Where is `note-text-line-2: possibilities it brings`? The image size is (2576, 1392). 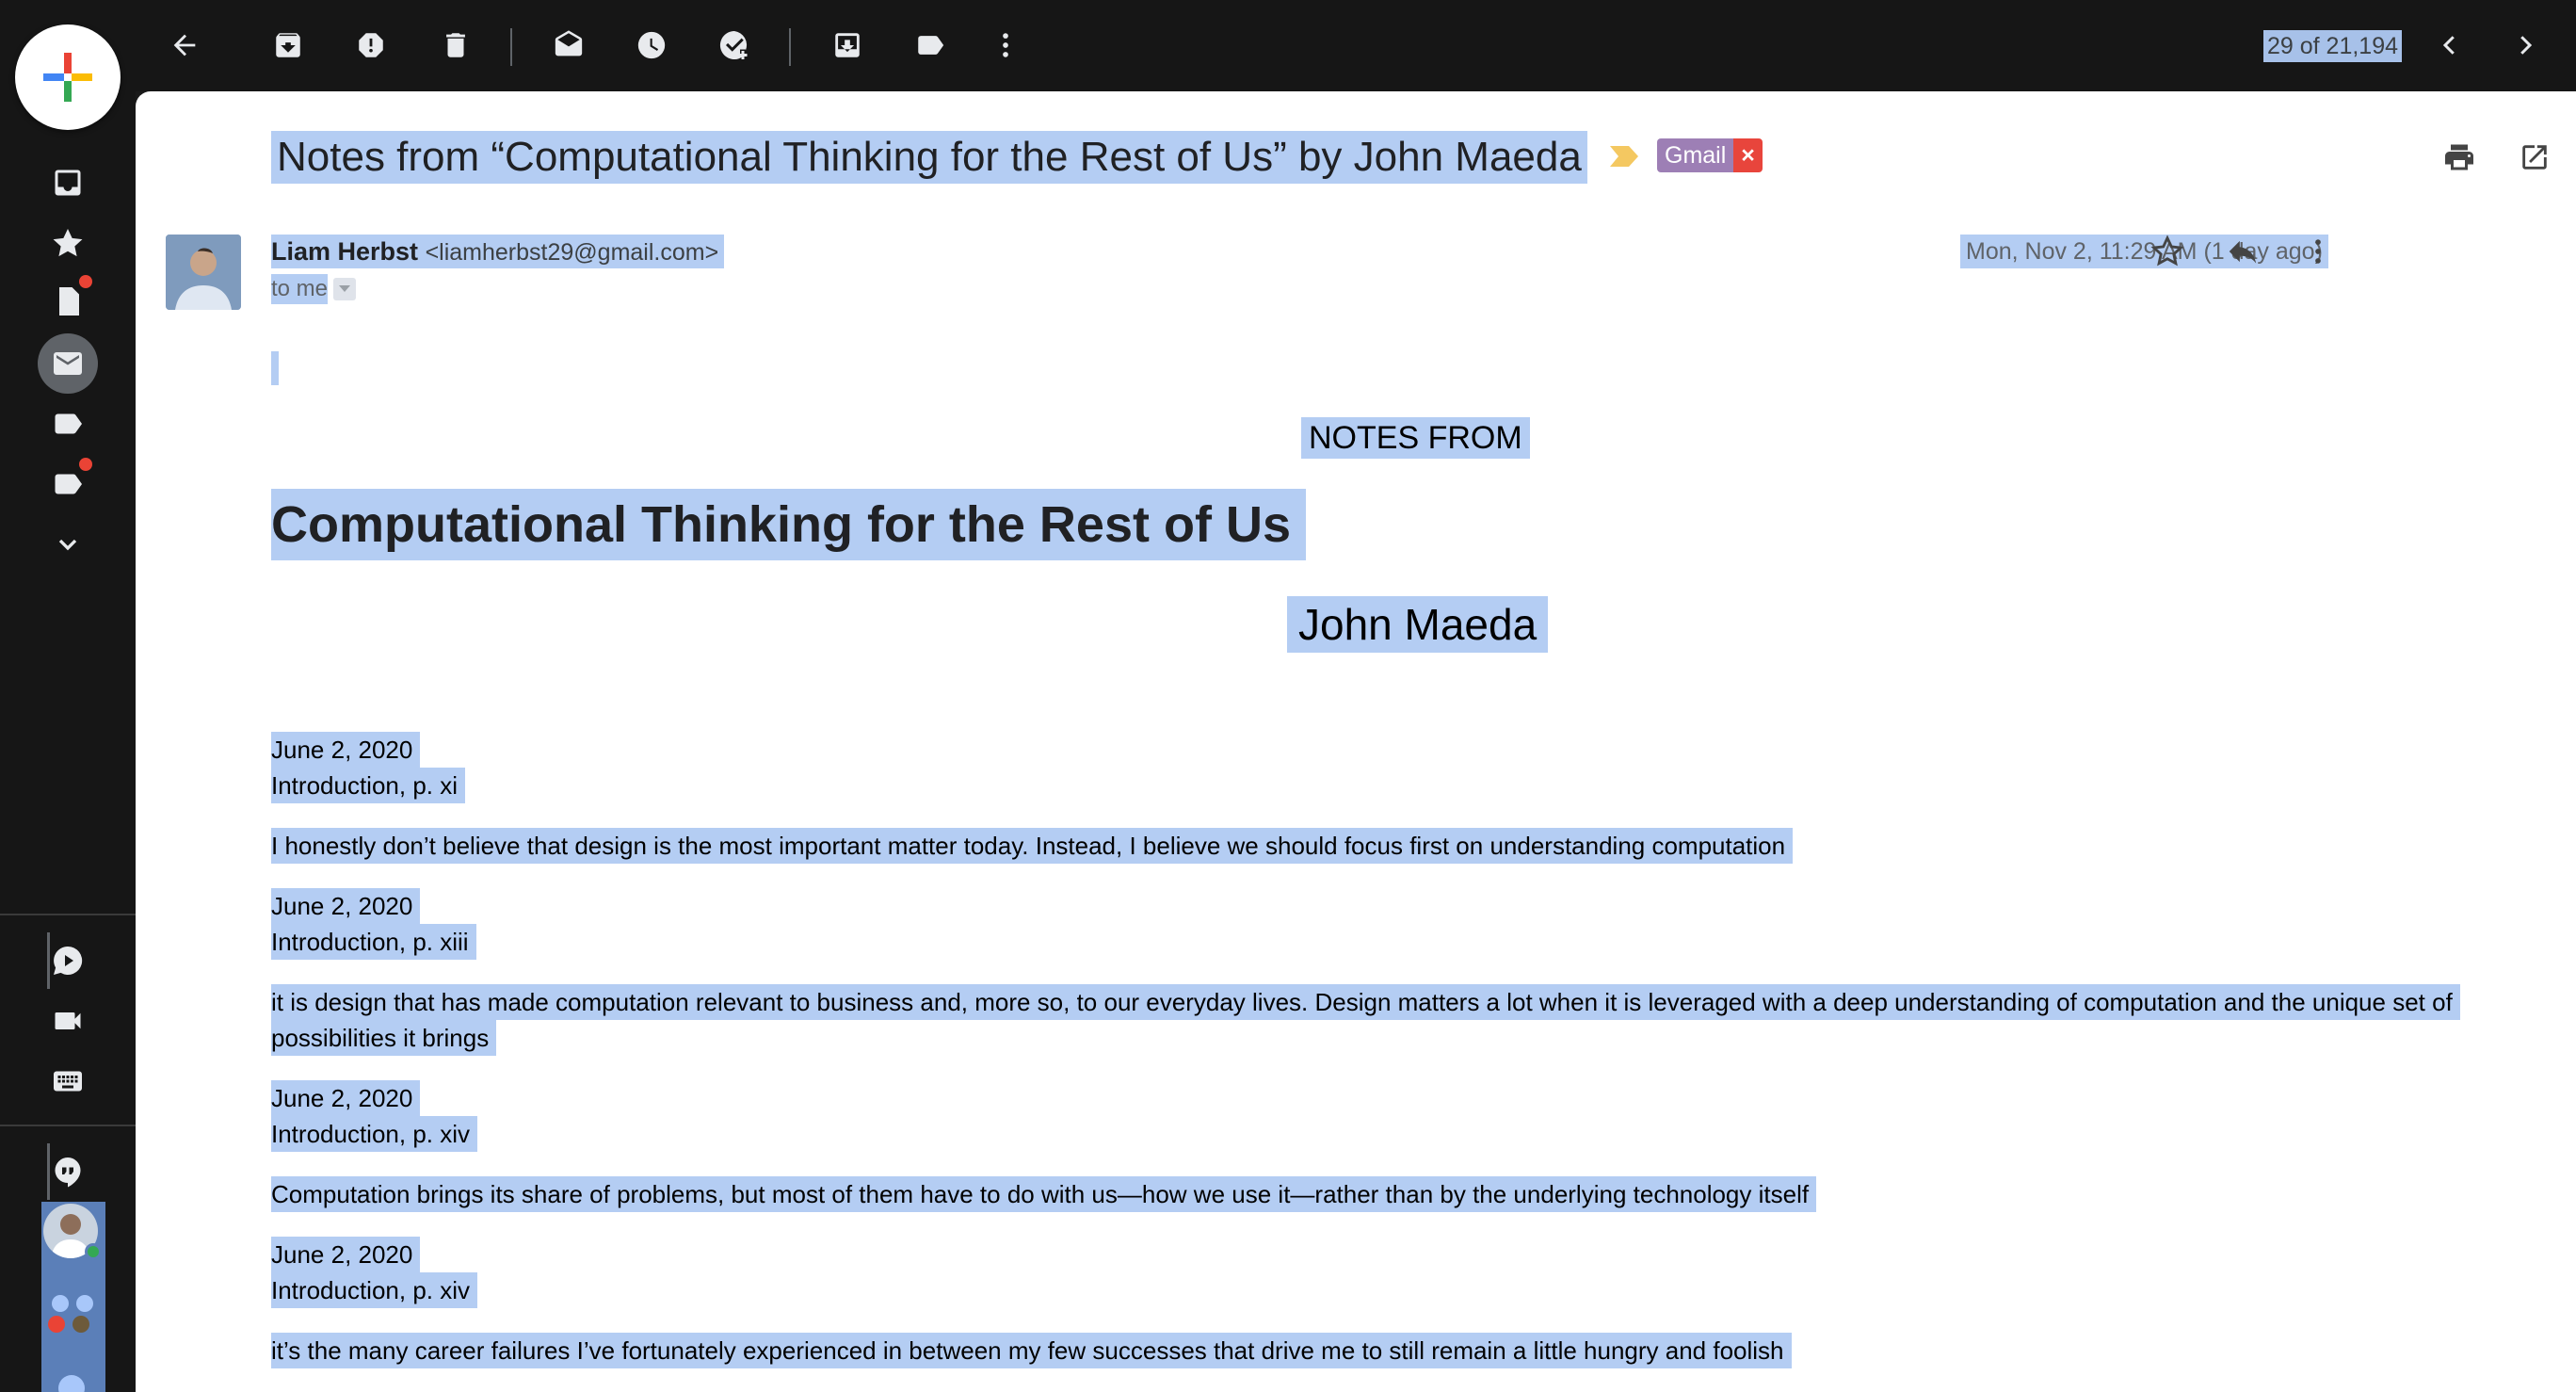 note-text-line-2: possibilities it brings is located at coordinates (384, 1038).